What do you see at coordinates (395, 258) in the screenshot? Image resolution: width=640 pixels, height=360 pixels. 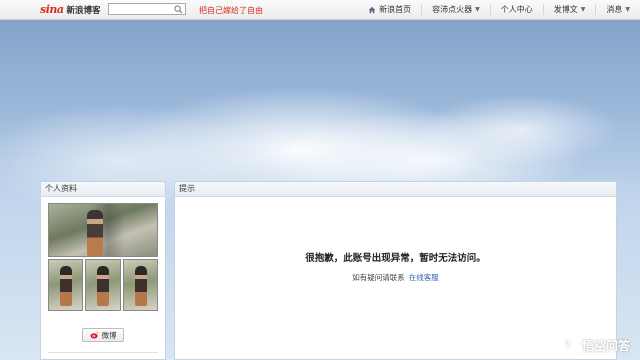 I see `account-error-message: 很抱歉，此账号出现异常，暂时无法访问。` at bounding box center [395, 258].